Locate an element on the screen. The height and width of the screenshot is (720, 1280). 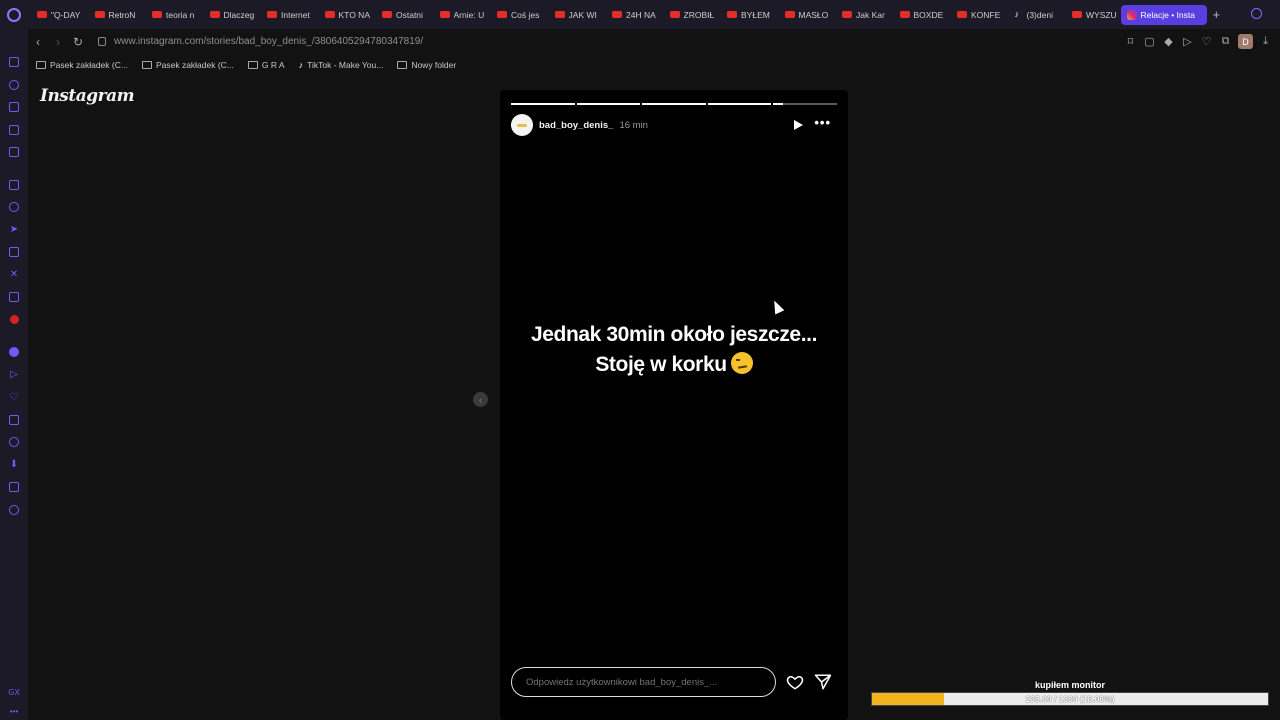
player-icon: ▷ is located at coordinates (14, 375).